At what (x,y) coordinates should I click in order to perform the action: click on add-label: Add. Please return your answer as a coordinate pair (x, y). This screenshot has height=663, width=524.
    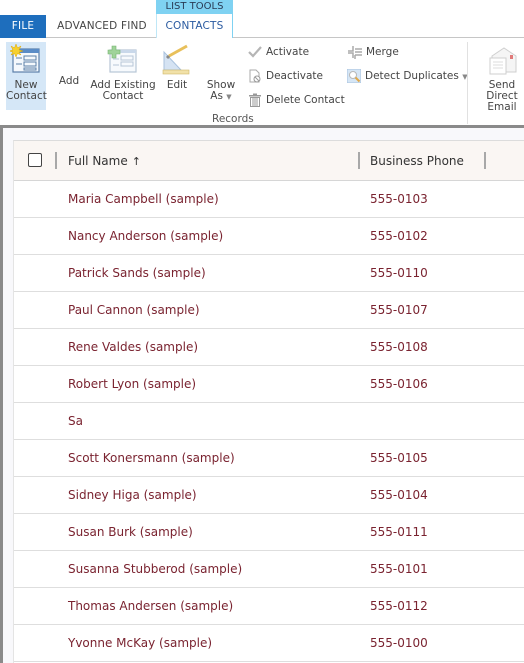
    Looking at the image, I should click on (69, 81).